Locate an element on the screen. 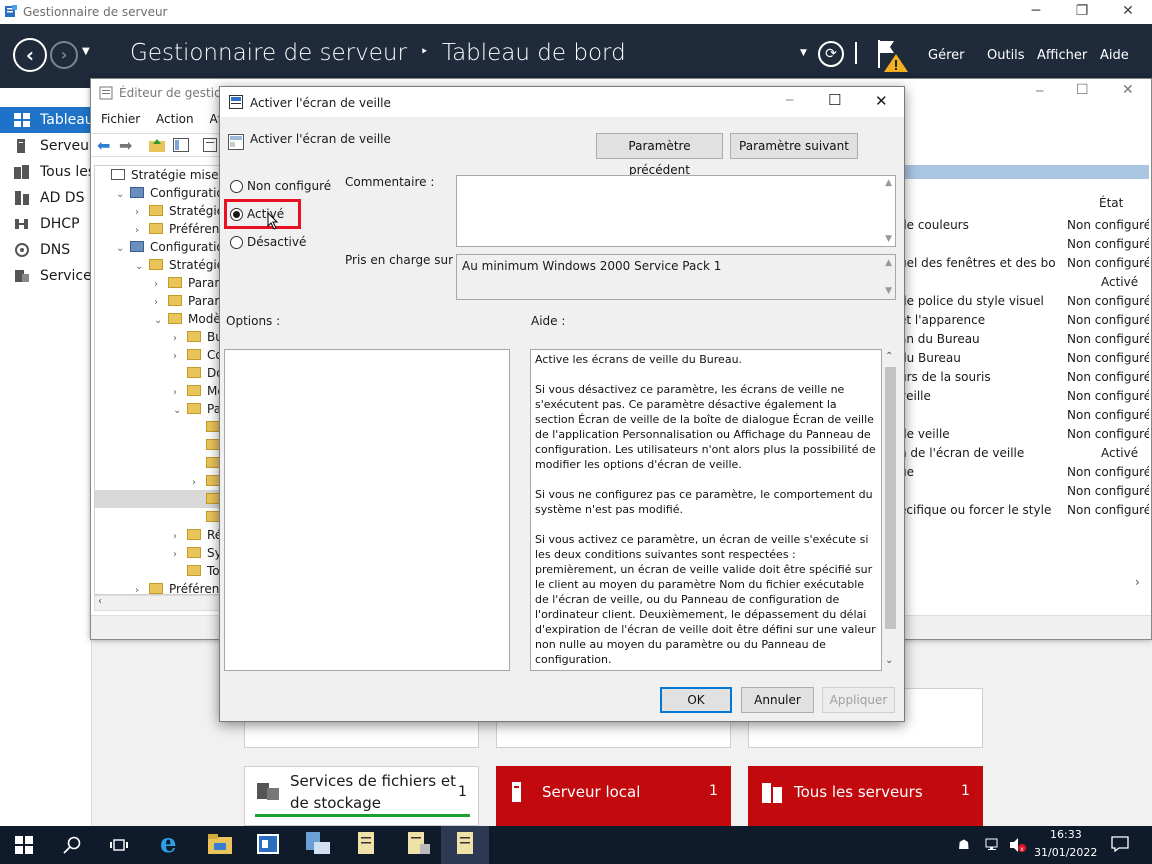  list-item: de veille Non configuré is located at coordinates (1024, 434).